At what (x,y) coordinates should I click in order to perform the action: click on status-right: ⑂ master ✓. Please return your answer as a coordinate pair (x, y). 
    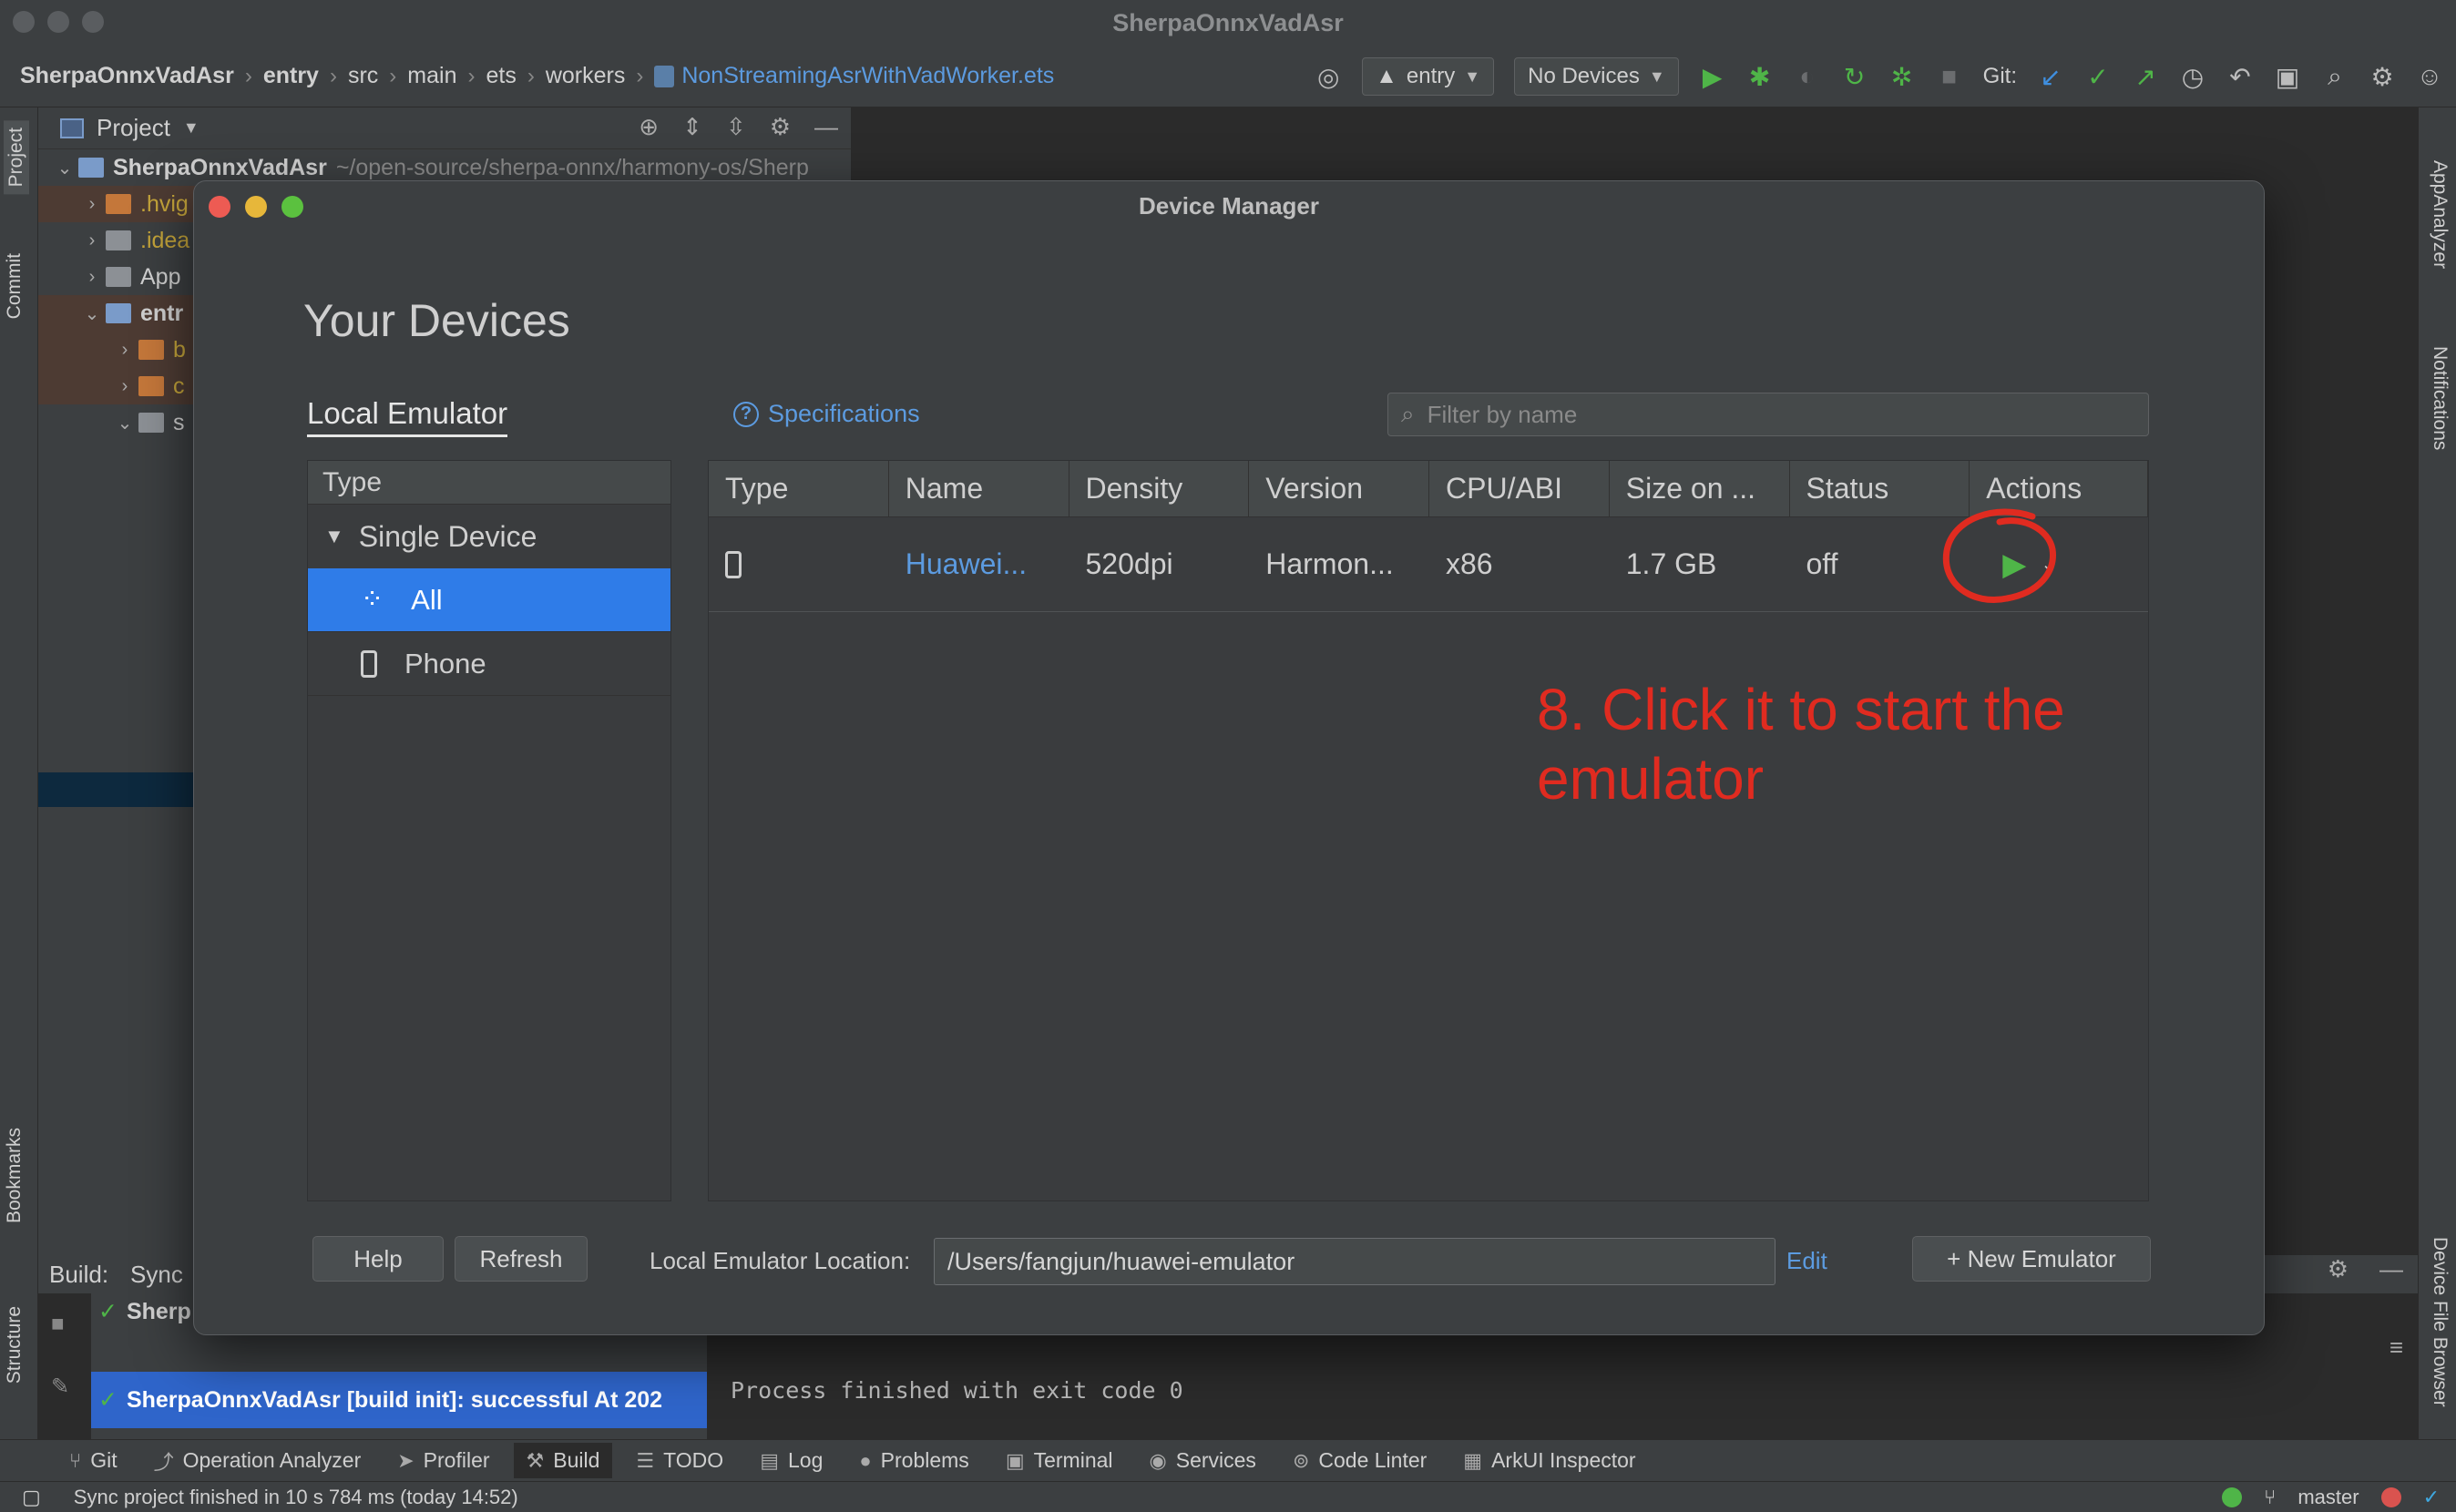
    Looking at the image, I should click on (2331, 1497).